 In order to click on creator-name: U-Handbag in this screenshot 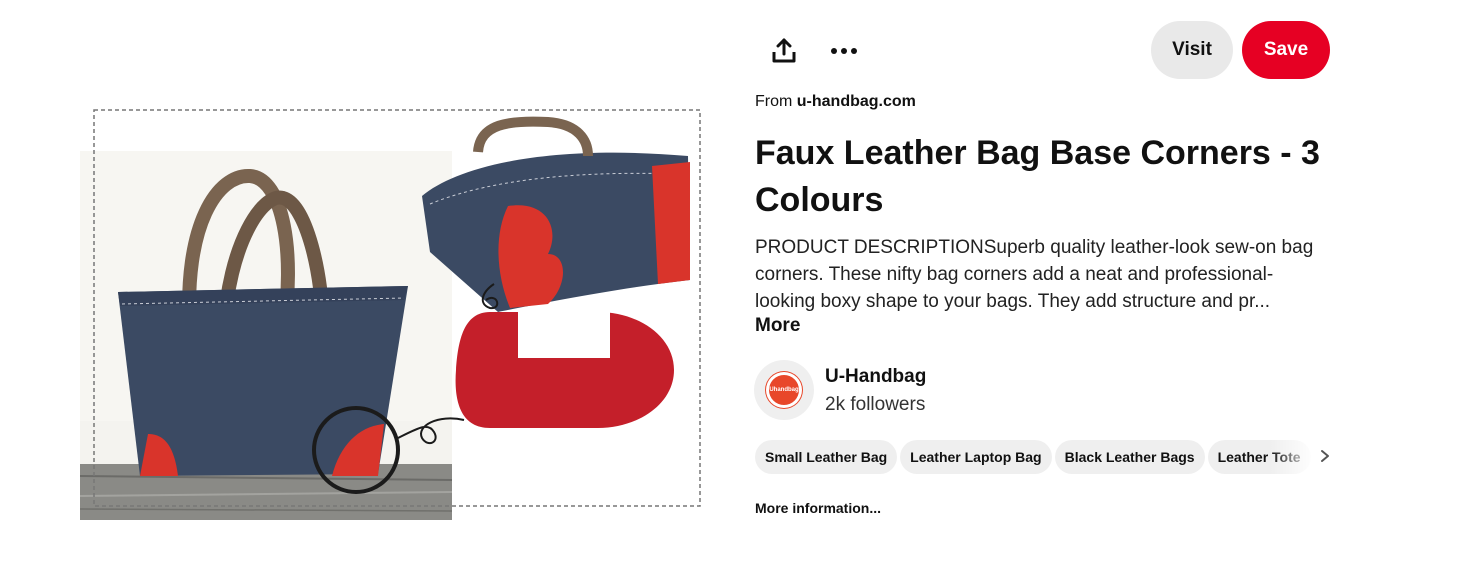, I will do `click(875, 377)`.